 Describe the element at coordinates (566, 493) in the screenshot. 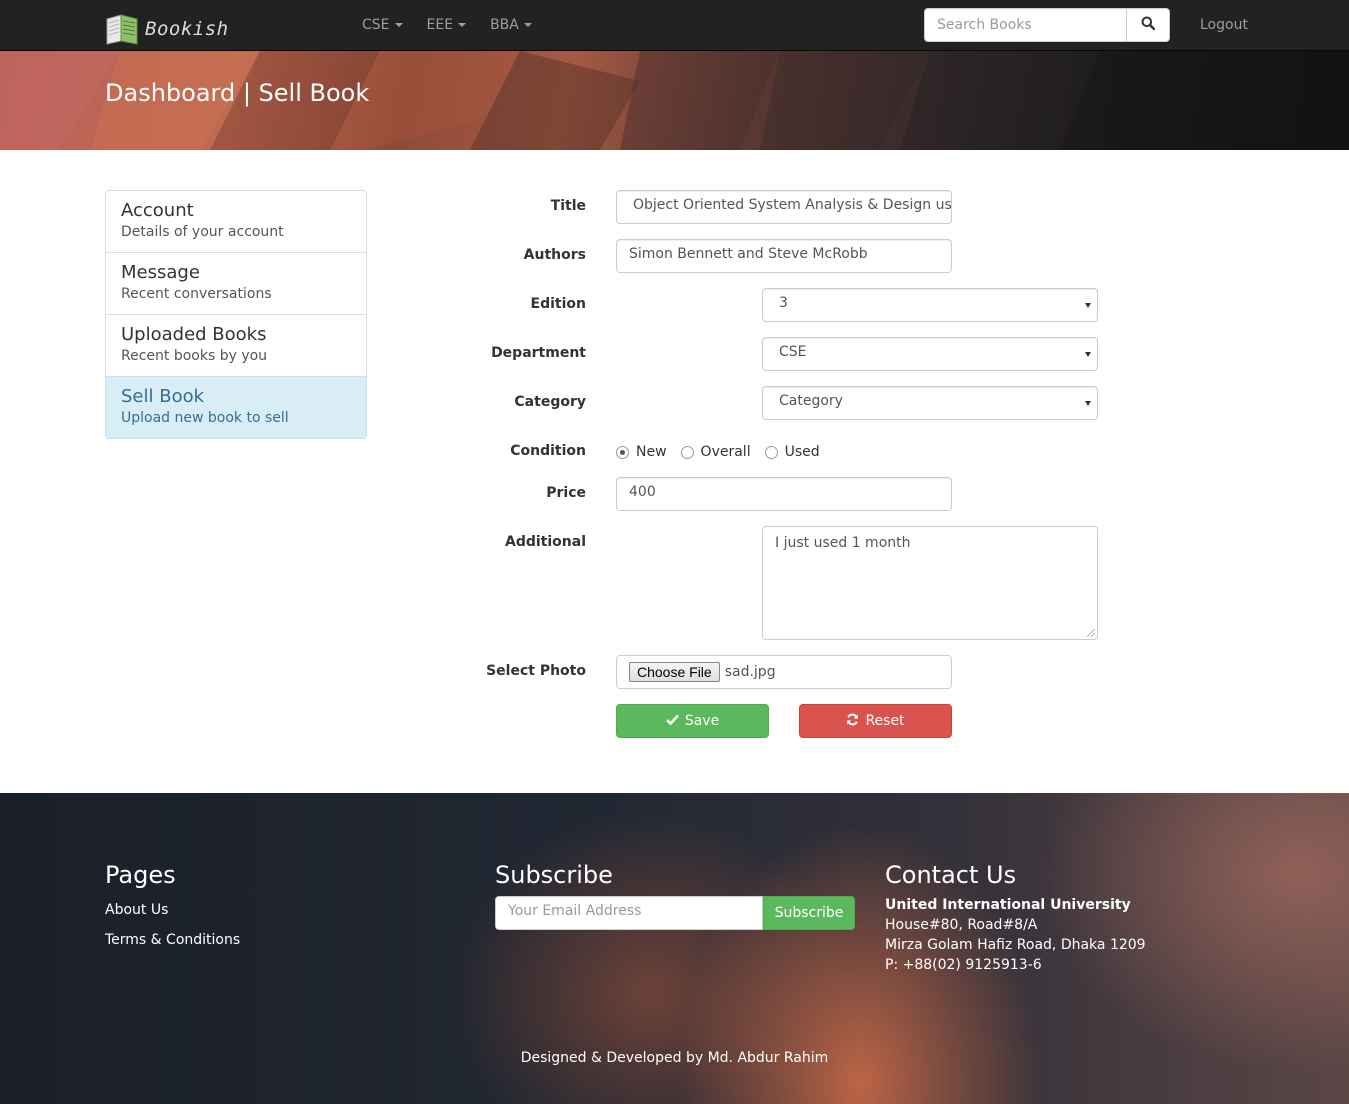

I see `price-label: Price` at that location.